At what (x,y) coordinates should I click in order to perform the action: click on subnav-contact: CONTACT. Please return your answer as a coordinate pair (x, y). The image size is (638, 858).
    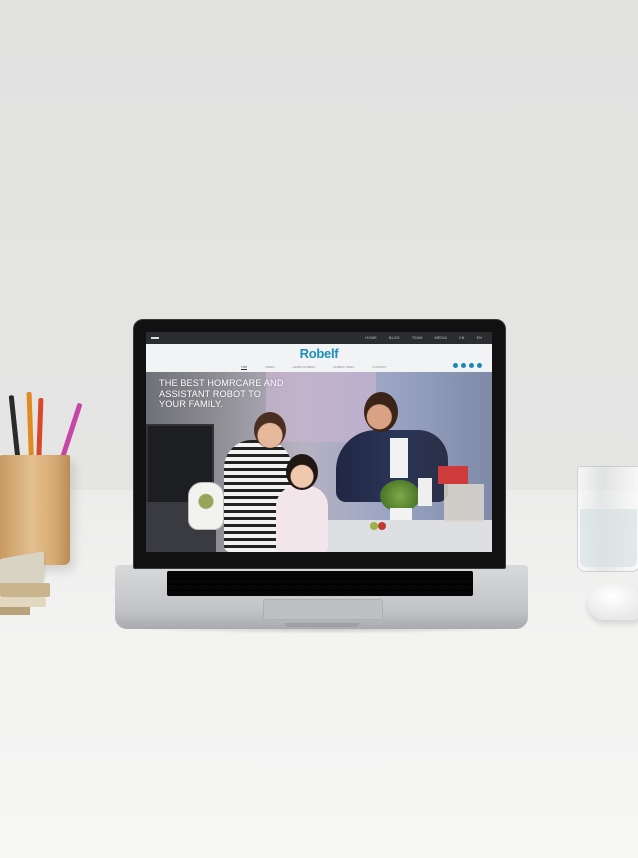
    Looking at the image, I should click on (379, 367).